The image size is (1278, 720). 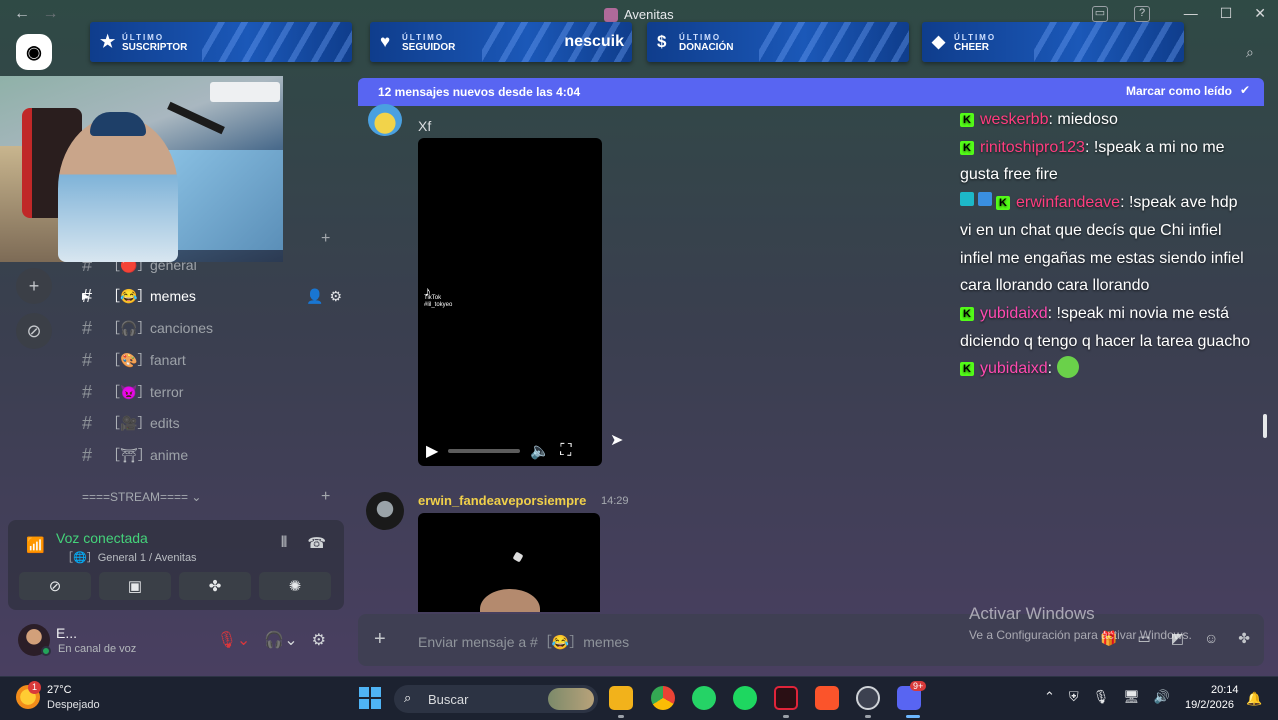 I want to click on maximize-button: ☐, so click(x=1226, y=13).